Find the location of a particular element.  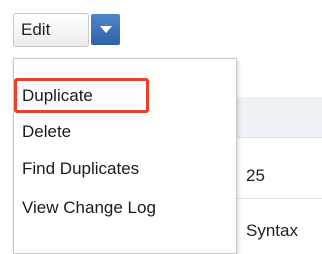

chevron-down-icon is located at coordinates (105, 29).